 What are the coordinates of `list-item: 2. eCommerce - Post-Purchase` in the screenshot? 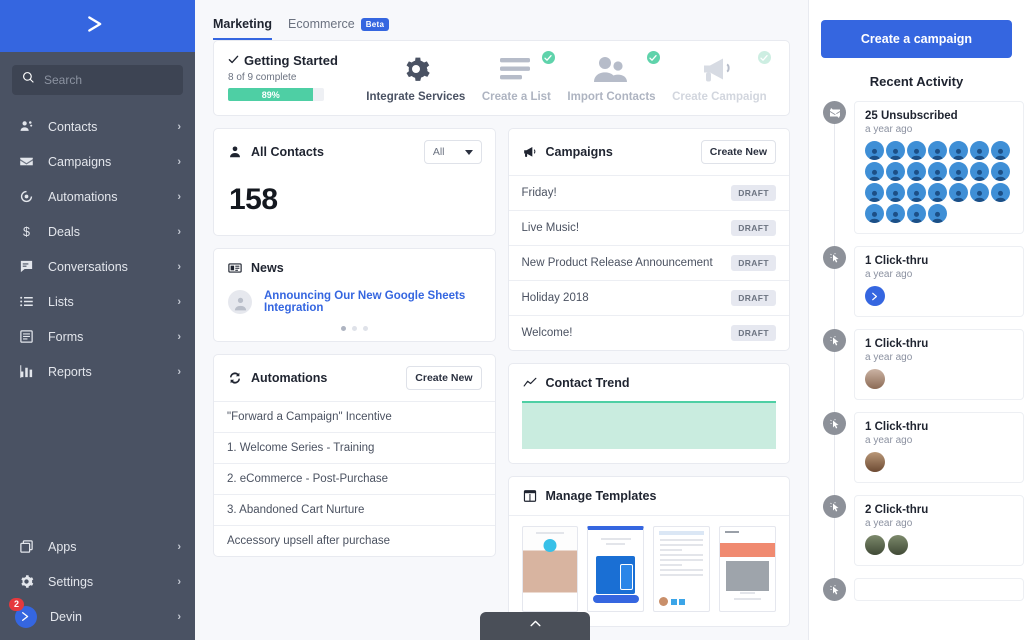 It's located at (354, 479).